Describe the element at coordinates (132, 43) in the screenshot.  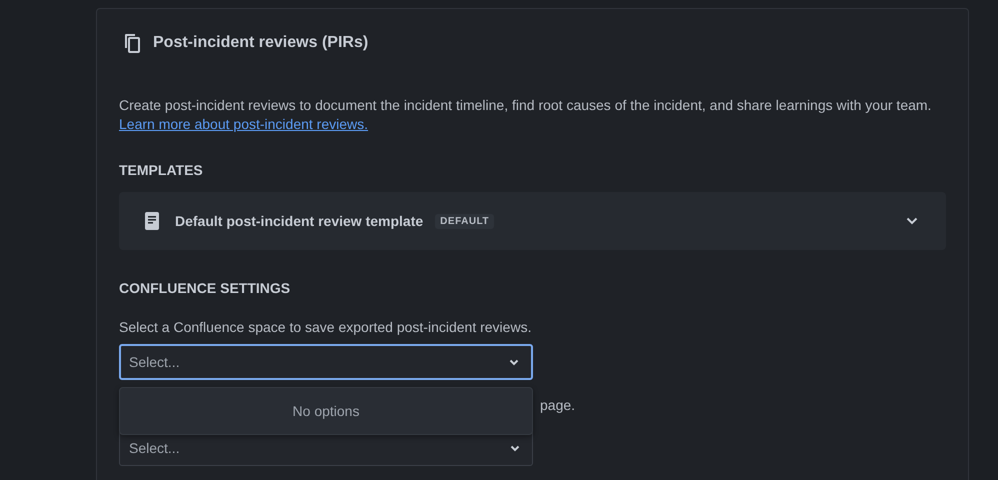
I see `copy-icon` at that location.